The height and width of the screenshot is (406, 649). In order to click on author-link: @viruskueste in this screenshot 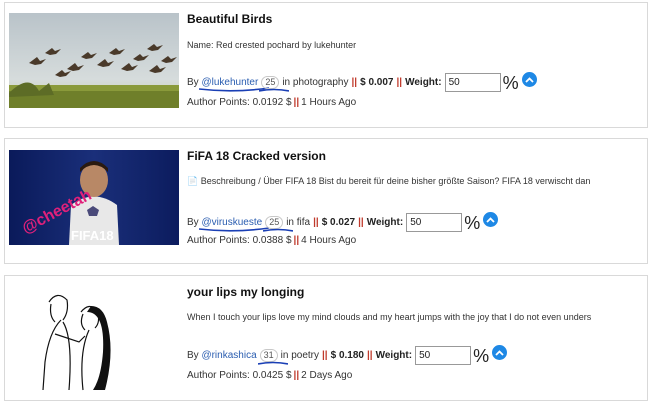, I will do `click(234, 224)`.